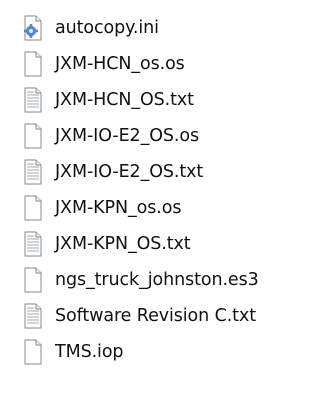 The image size is (322, 410). I want to click on file-item-ngs-truck-johnston-es3: ngs_truck_johnston.es3, so click(172, 280).